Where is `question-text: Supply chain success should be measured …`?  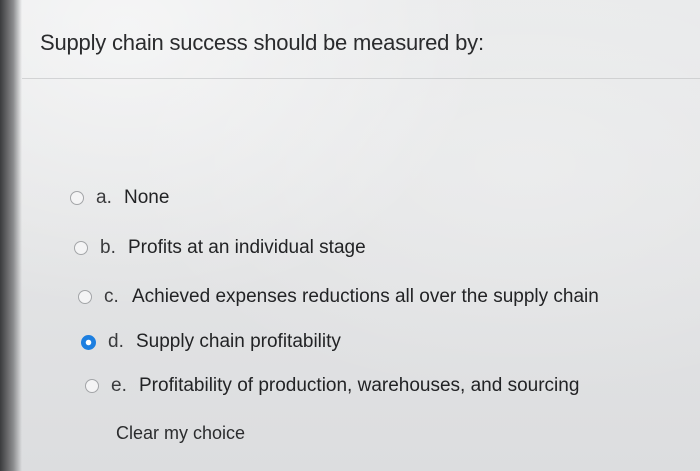
question-text: Supply chain success should be measured … is located at coordinates (262, 42).